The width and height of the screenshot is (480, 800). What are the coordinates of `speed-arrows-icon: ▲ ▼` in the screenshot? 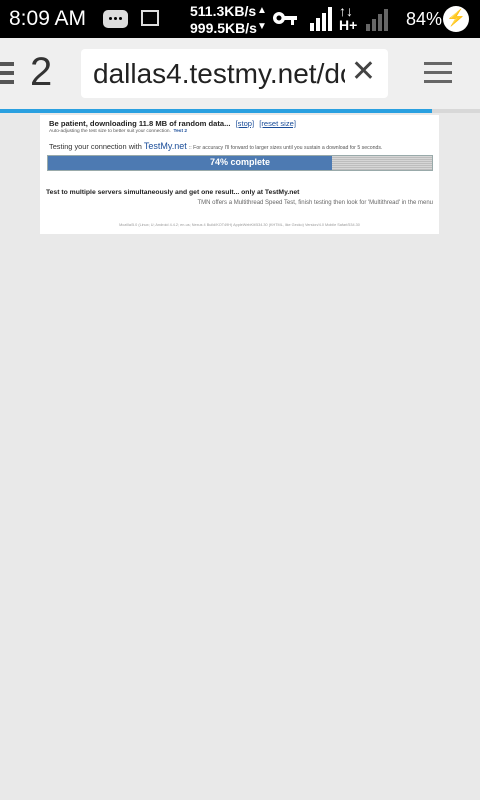 It's located at (262, 18).